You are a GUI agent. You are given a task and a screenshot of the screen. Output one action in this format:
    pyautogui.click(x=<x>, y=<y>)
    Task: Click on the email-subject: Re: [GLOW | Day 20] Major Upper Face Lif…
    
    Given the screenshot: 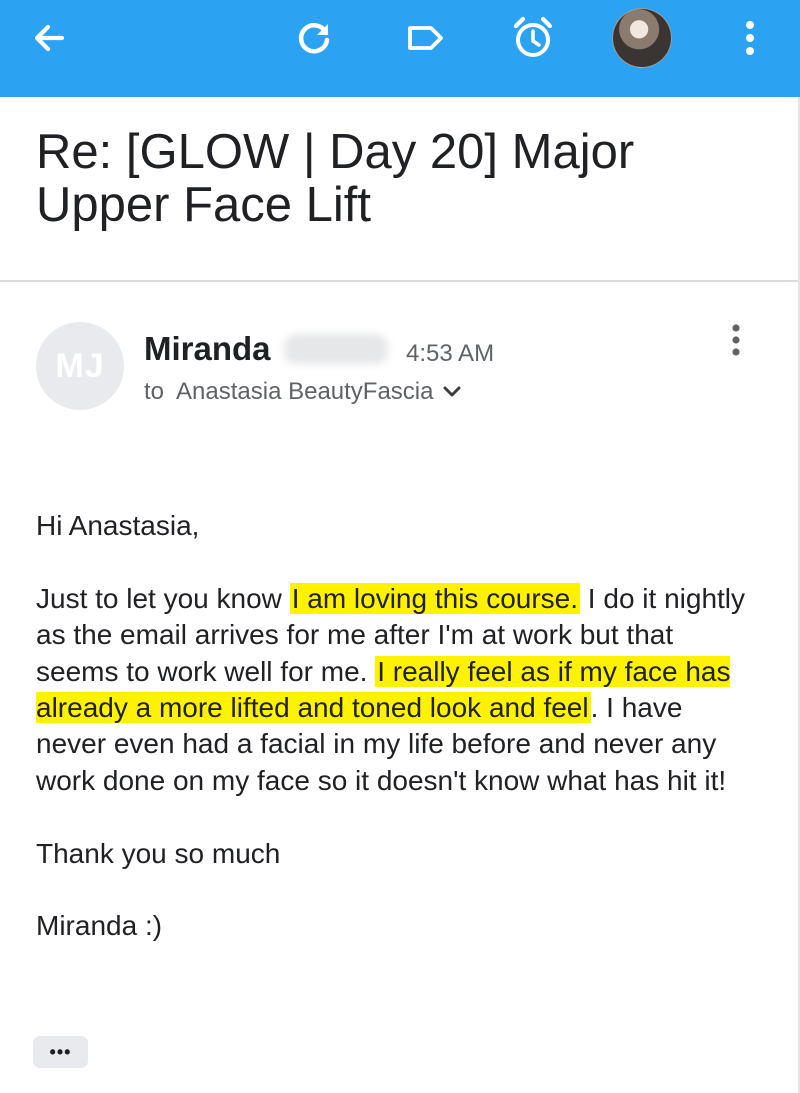 What is the action you would take?
    pyautogui.click(x=335, y=178)
    